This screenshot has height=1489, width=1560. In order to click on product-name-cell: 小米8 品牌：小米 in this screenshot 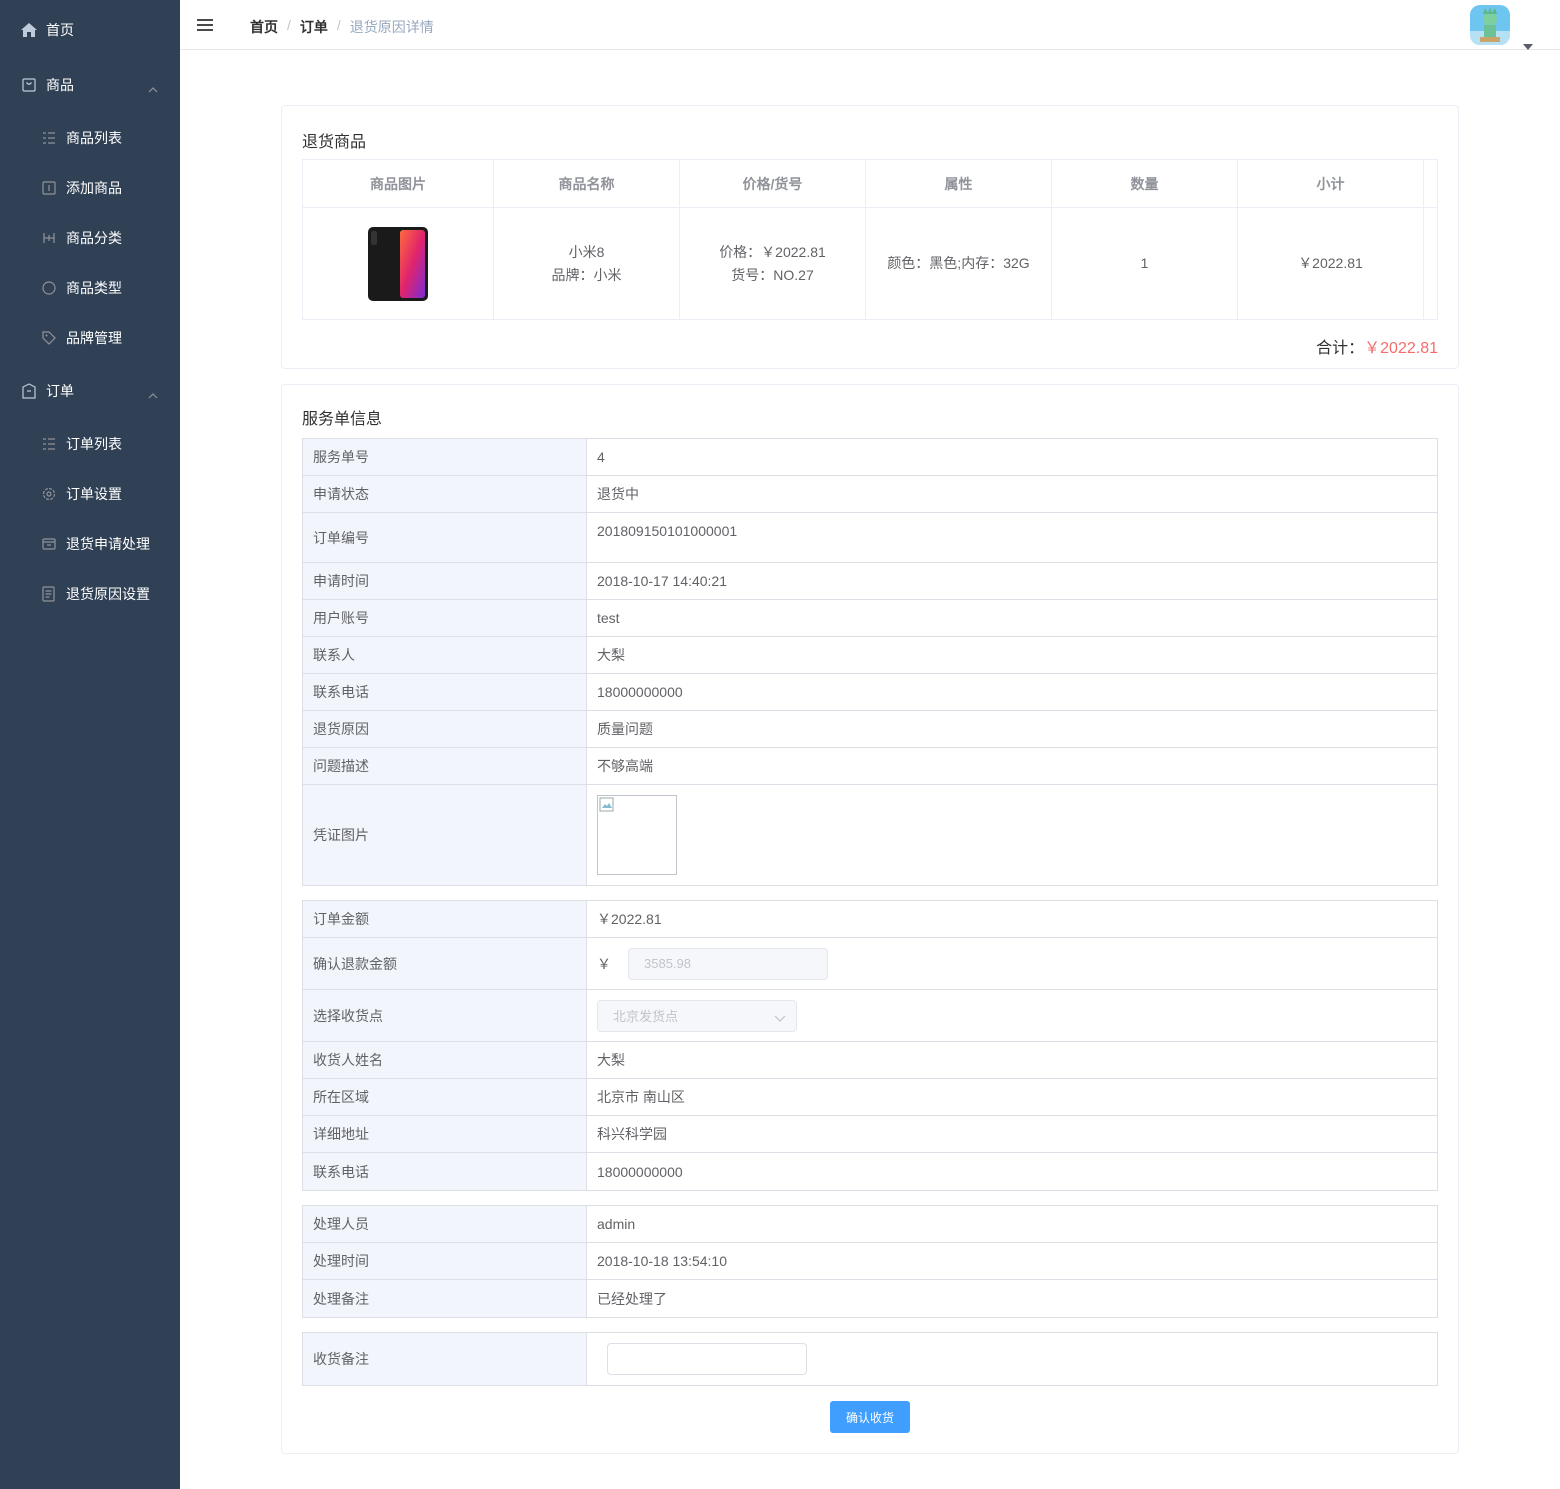, I will do `click(587, 263)`.